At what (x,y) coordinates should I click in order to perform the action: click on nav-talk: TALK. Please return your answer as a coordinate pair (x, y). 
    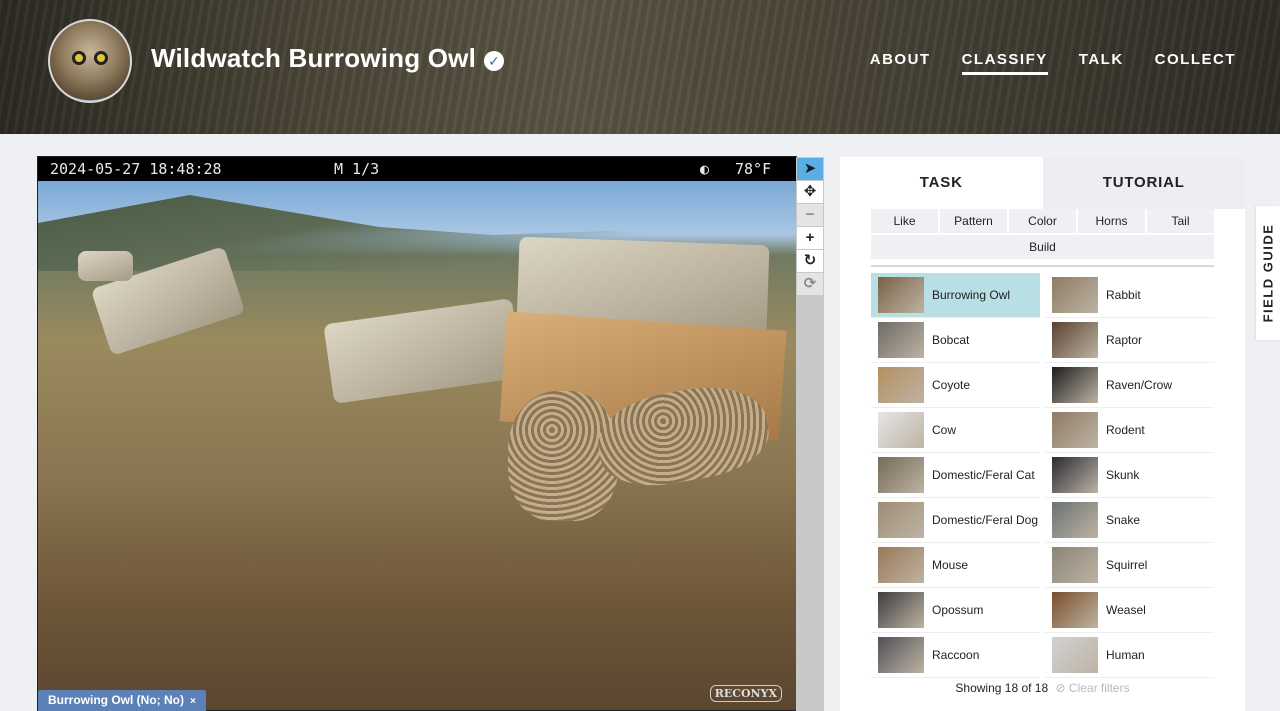
    Looking at the image, I should click on (1101, 63).